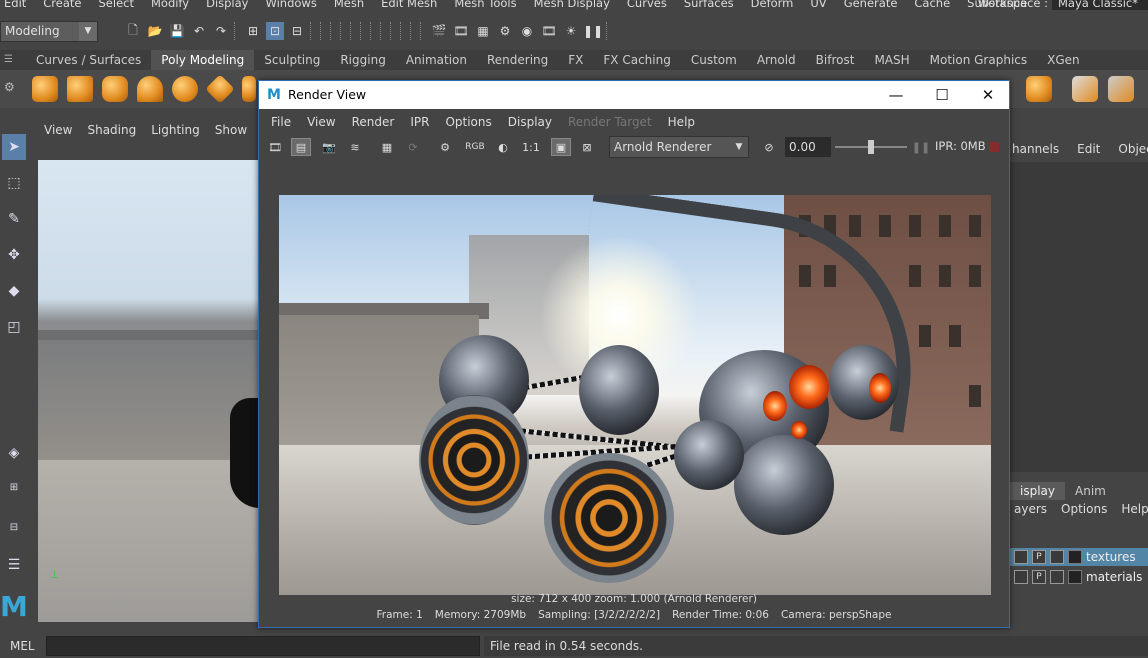 The height and width of the screenshot is (658, 1148). What do you see at coordinates (942, 95) in the screenshot?
I see `maximize-button: ☐` at bounding box center [942, 95].